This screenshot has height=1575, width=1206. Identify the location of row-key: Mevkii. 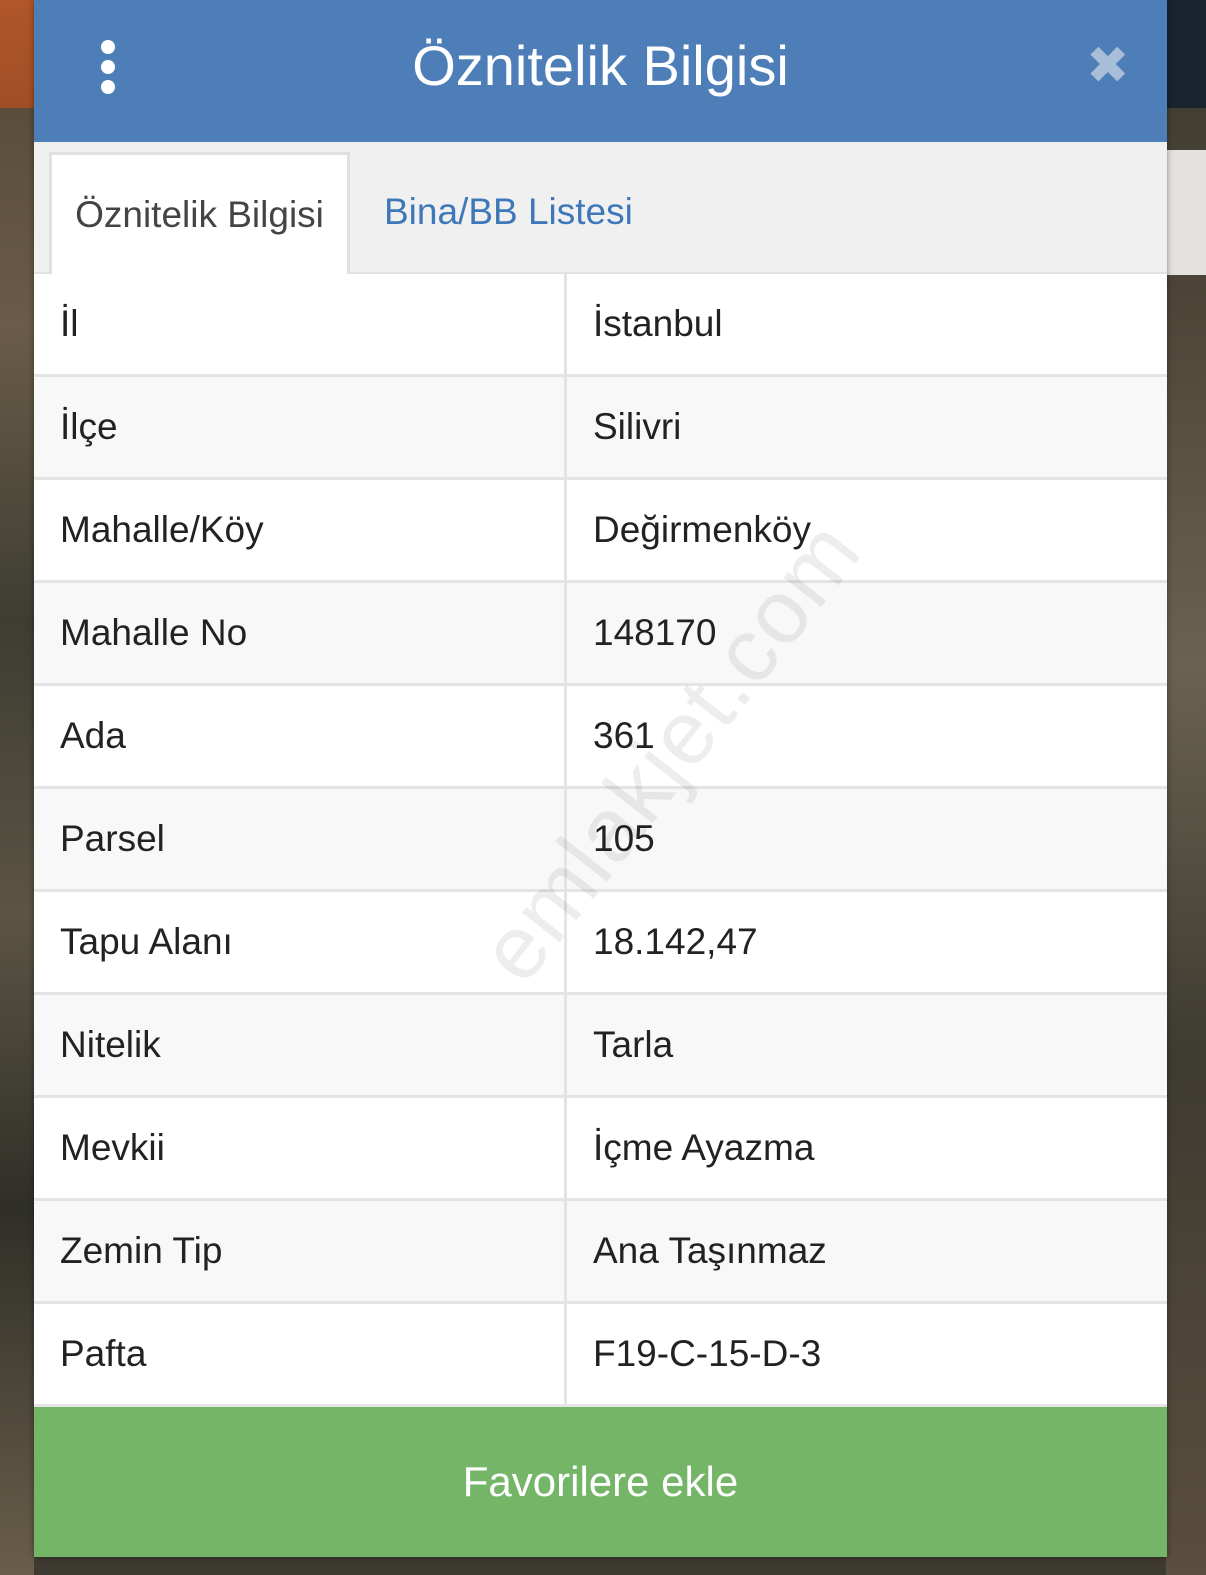
(300, 1148).